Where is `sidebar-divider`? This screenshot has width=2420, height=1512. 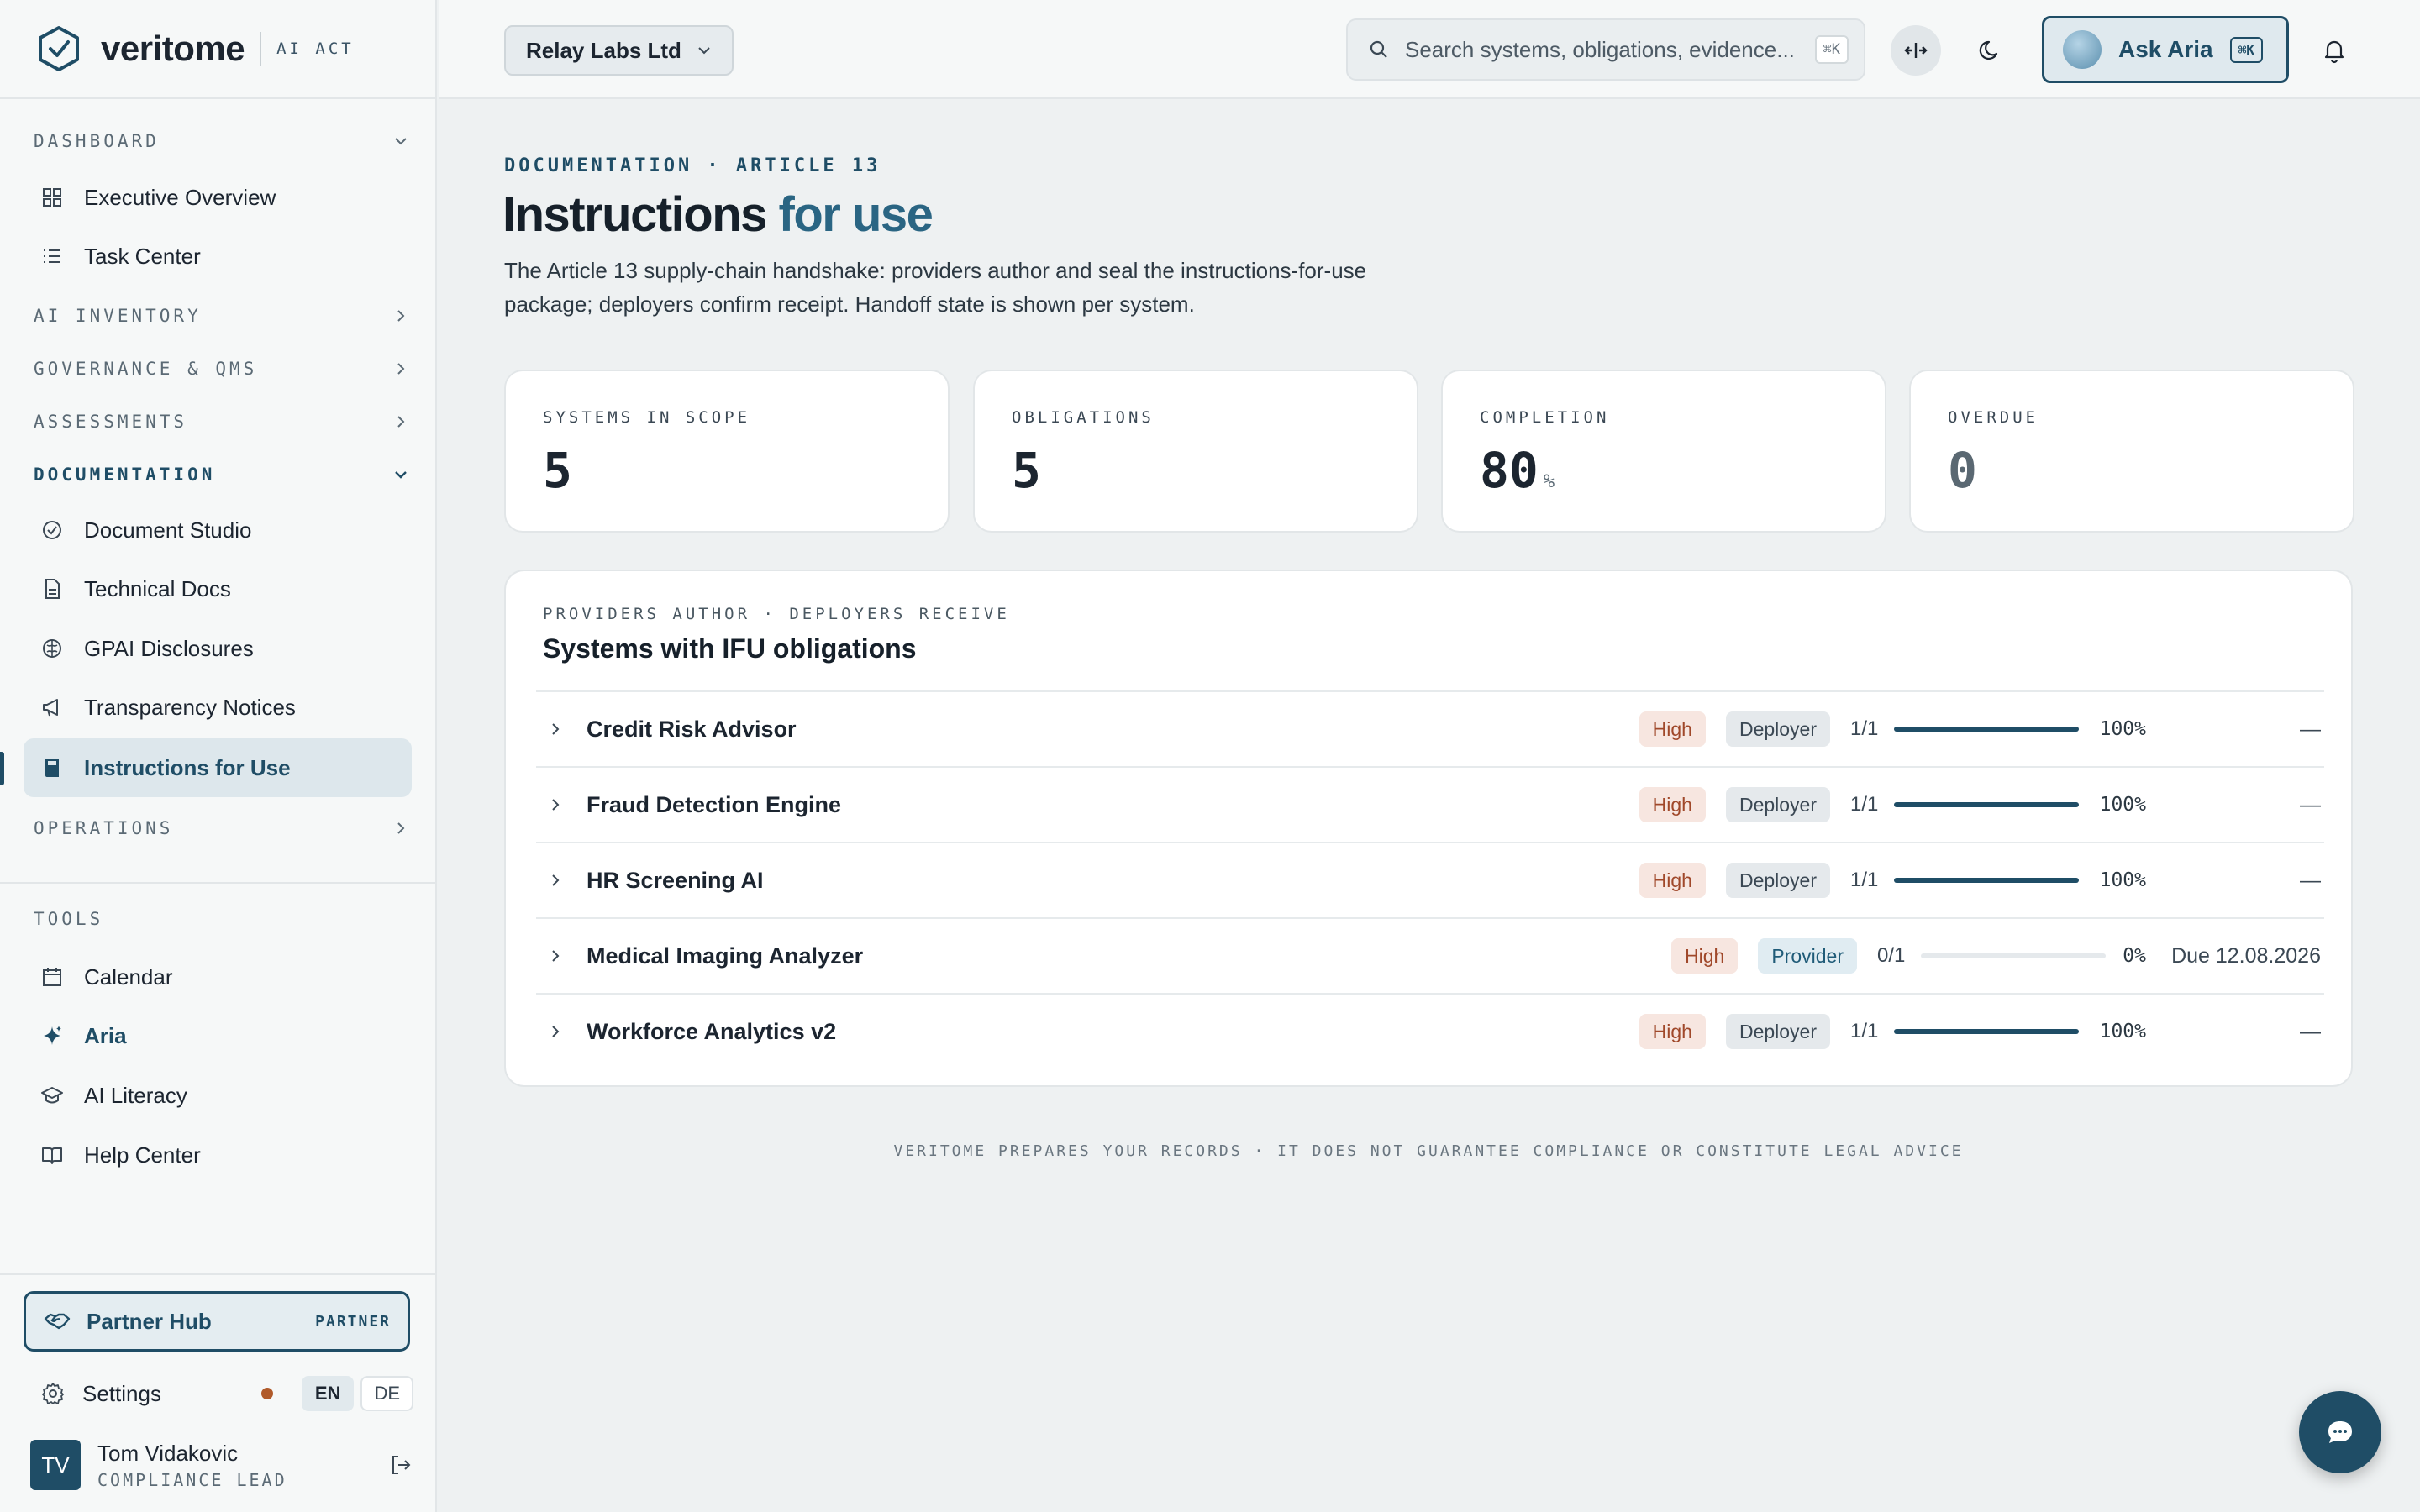 sidebar-divider is located at coordinates (218, 883).